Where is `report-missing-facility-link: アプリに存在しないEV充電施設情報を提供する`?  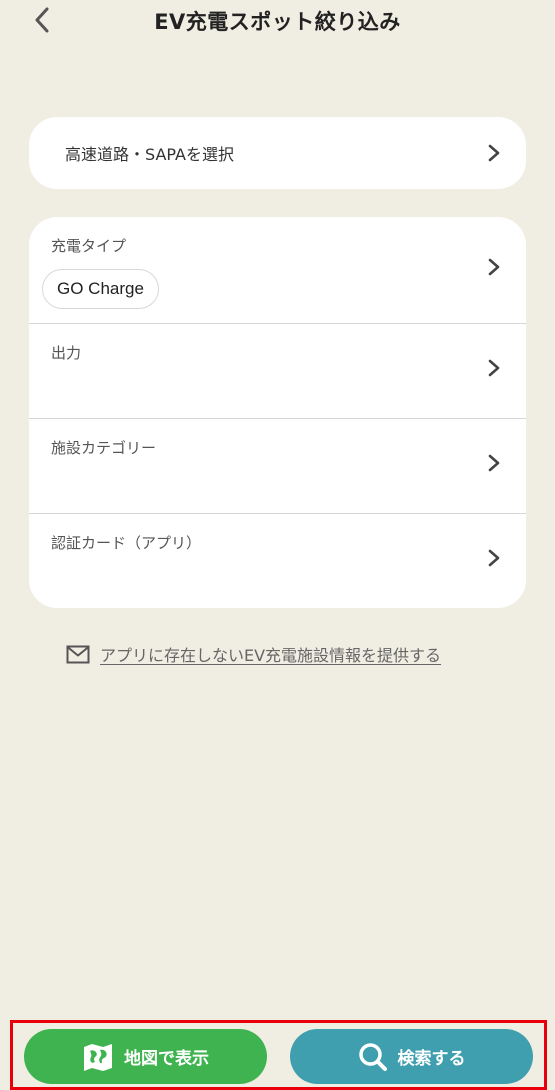
report-missing-facility-link: アプリに存在しないEV充電施設情報を提供する is located at coordinates (253, 654).